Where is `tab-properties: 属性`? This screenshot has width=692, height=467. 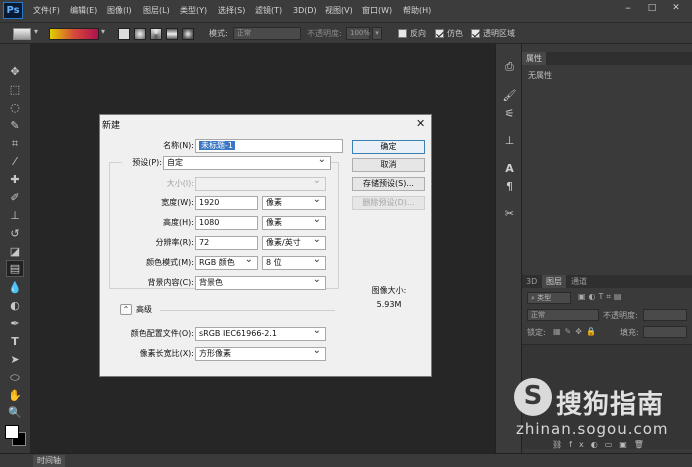
tab-properties: 属性 is located at coordinates (534, 58).